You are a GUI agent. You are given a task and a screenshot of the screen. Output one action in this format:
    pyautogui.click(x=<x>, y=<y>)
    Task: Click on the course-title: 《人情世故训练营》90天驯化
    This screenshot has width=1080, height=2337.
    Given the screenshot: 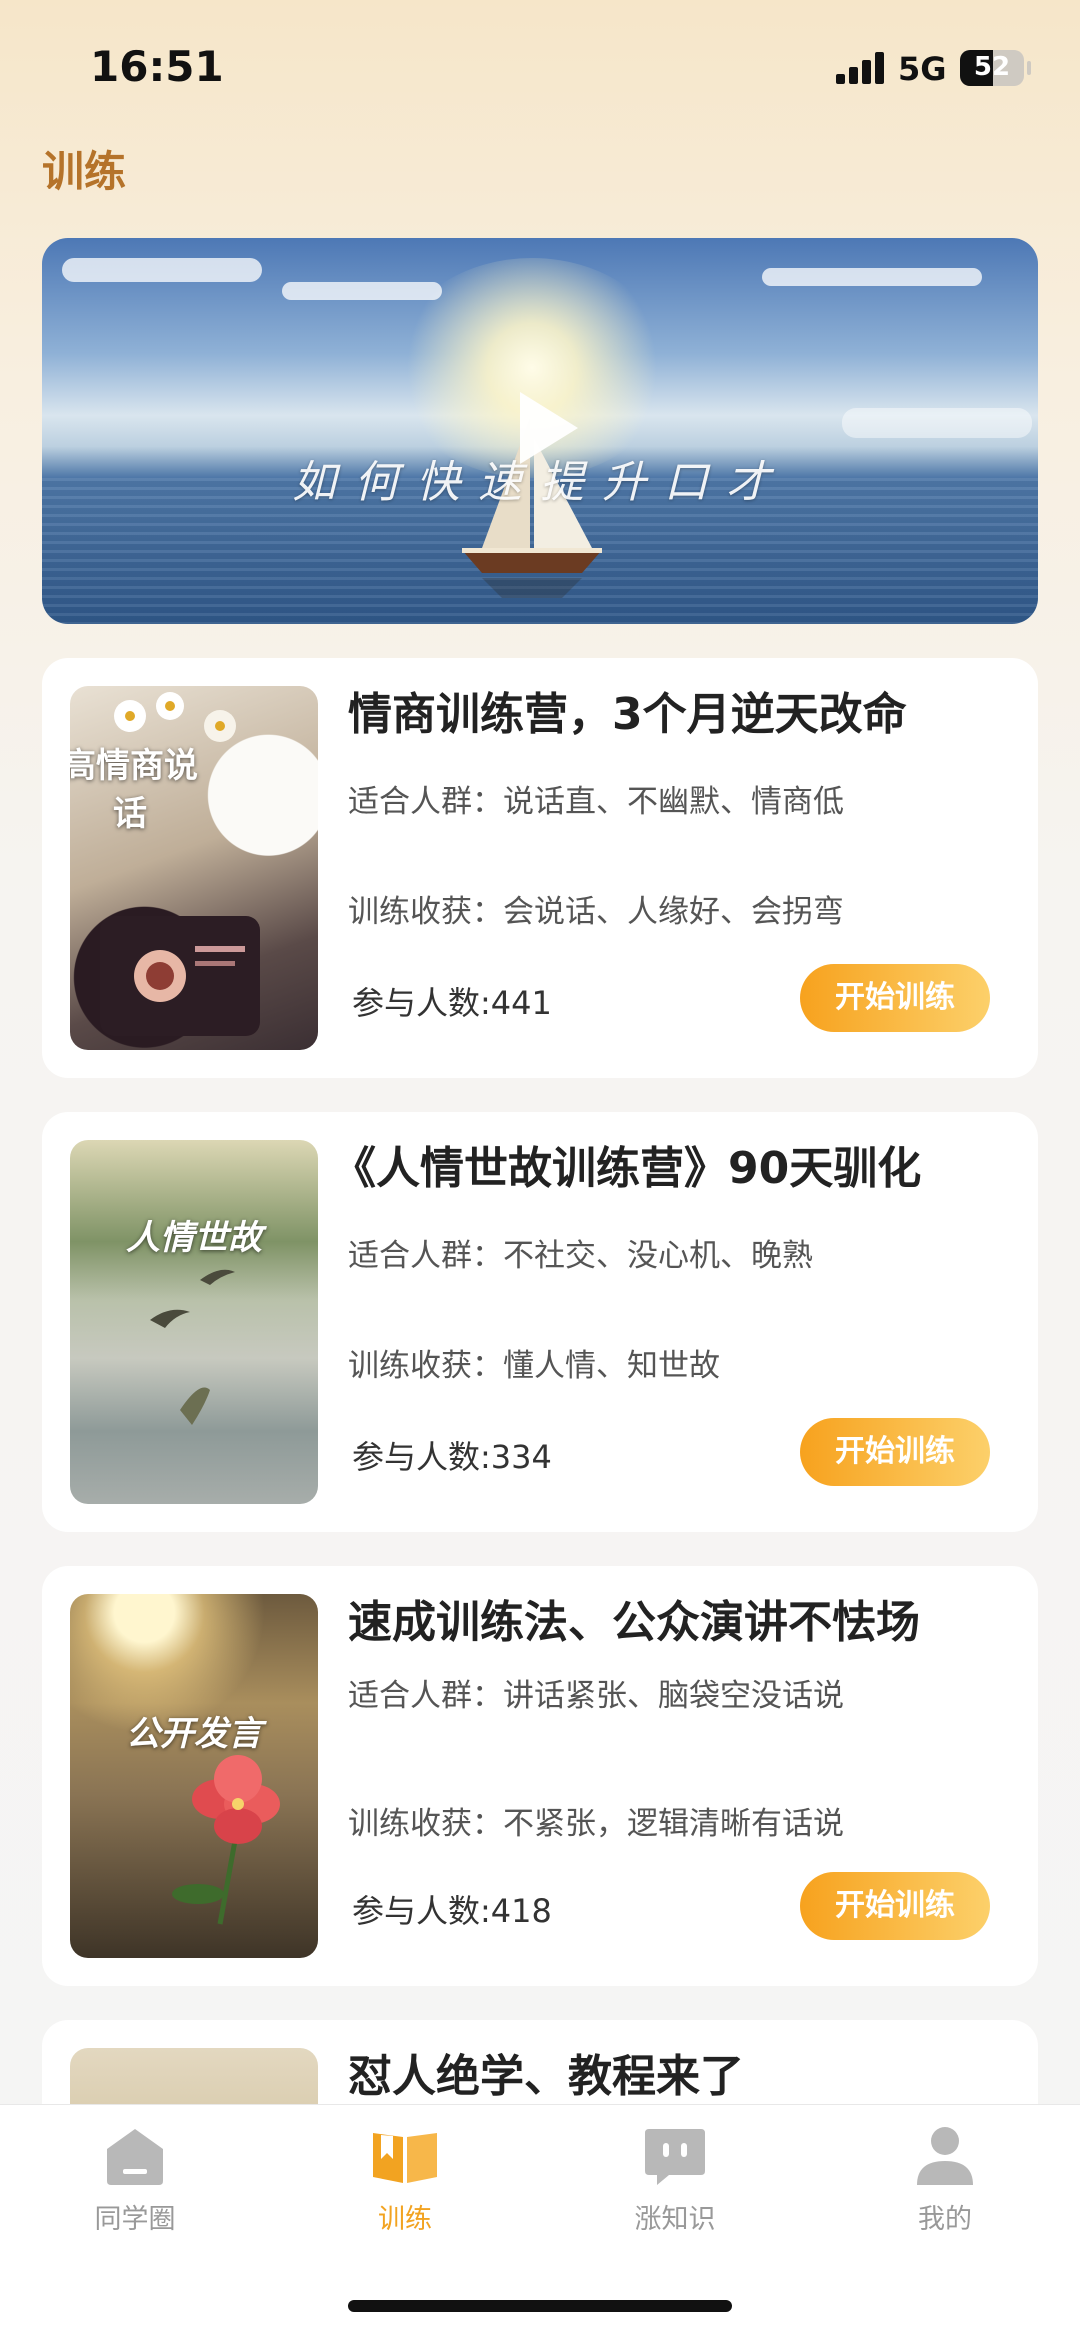 What is the action you would take?
    pyautogui.click(x=627, y=1168)
    